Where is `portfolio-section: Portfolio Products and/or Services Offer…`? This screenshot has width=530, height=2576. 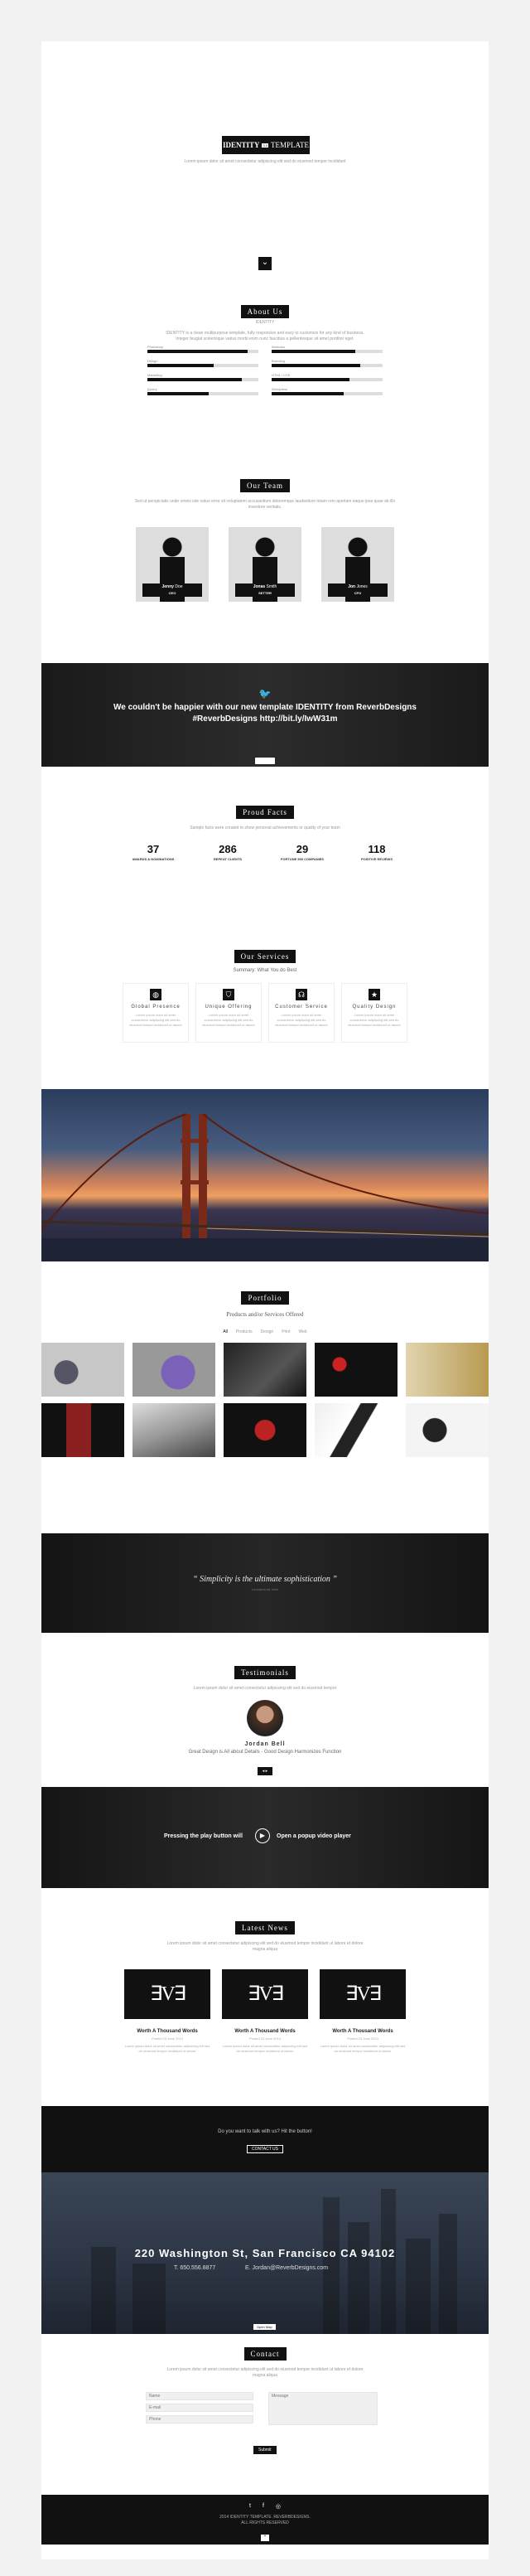
portfolio-section: Portfolio Products and/or Services Offer… is located at coordinates (265, 1397).